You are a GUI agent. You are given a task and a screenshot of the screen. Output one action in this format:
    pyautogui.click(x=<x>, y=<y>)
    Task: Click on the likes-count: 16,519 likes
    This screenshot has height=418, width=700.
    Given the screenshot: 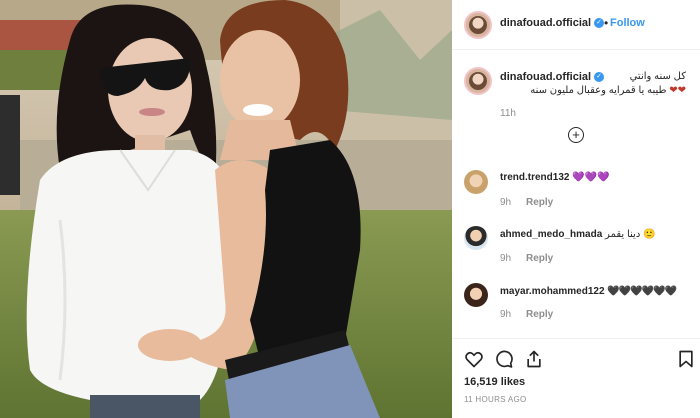 What is the action you would take?
    pyautogui.click(x=494, y=382)
    